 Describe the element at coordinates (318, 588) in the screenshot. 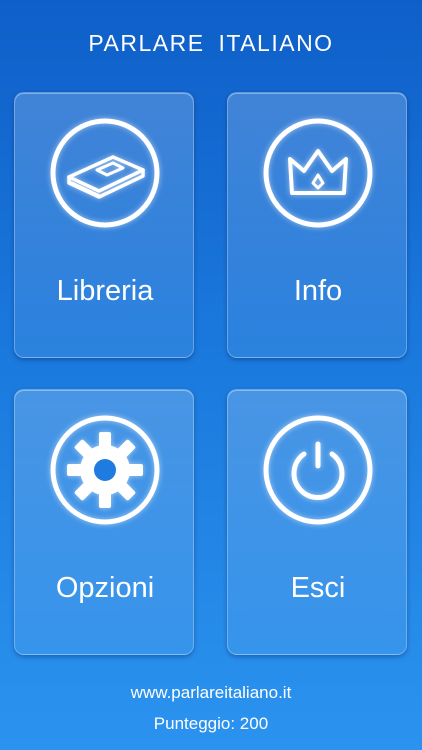

I see `esci-label: Esci` at that location.